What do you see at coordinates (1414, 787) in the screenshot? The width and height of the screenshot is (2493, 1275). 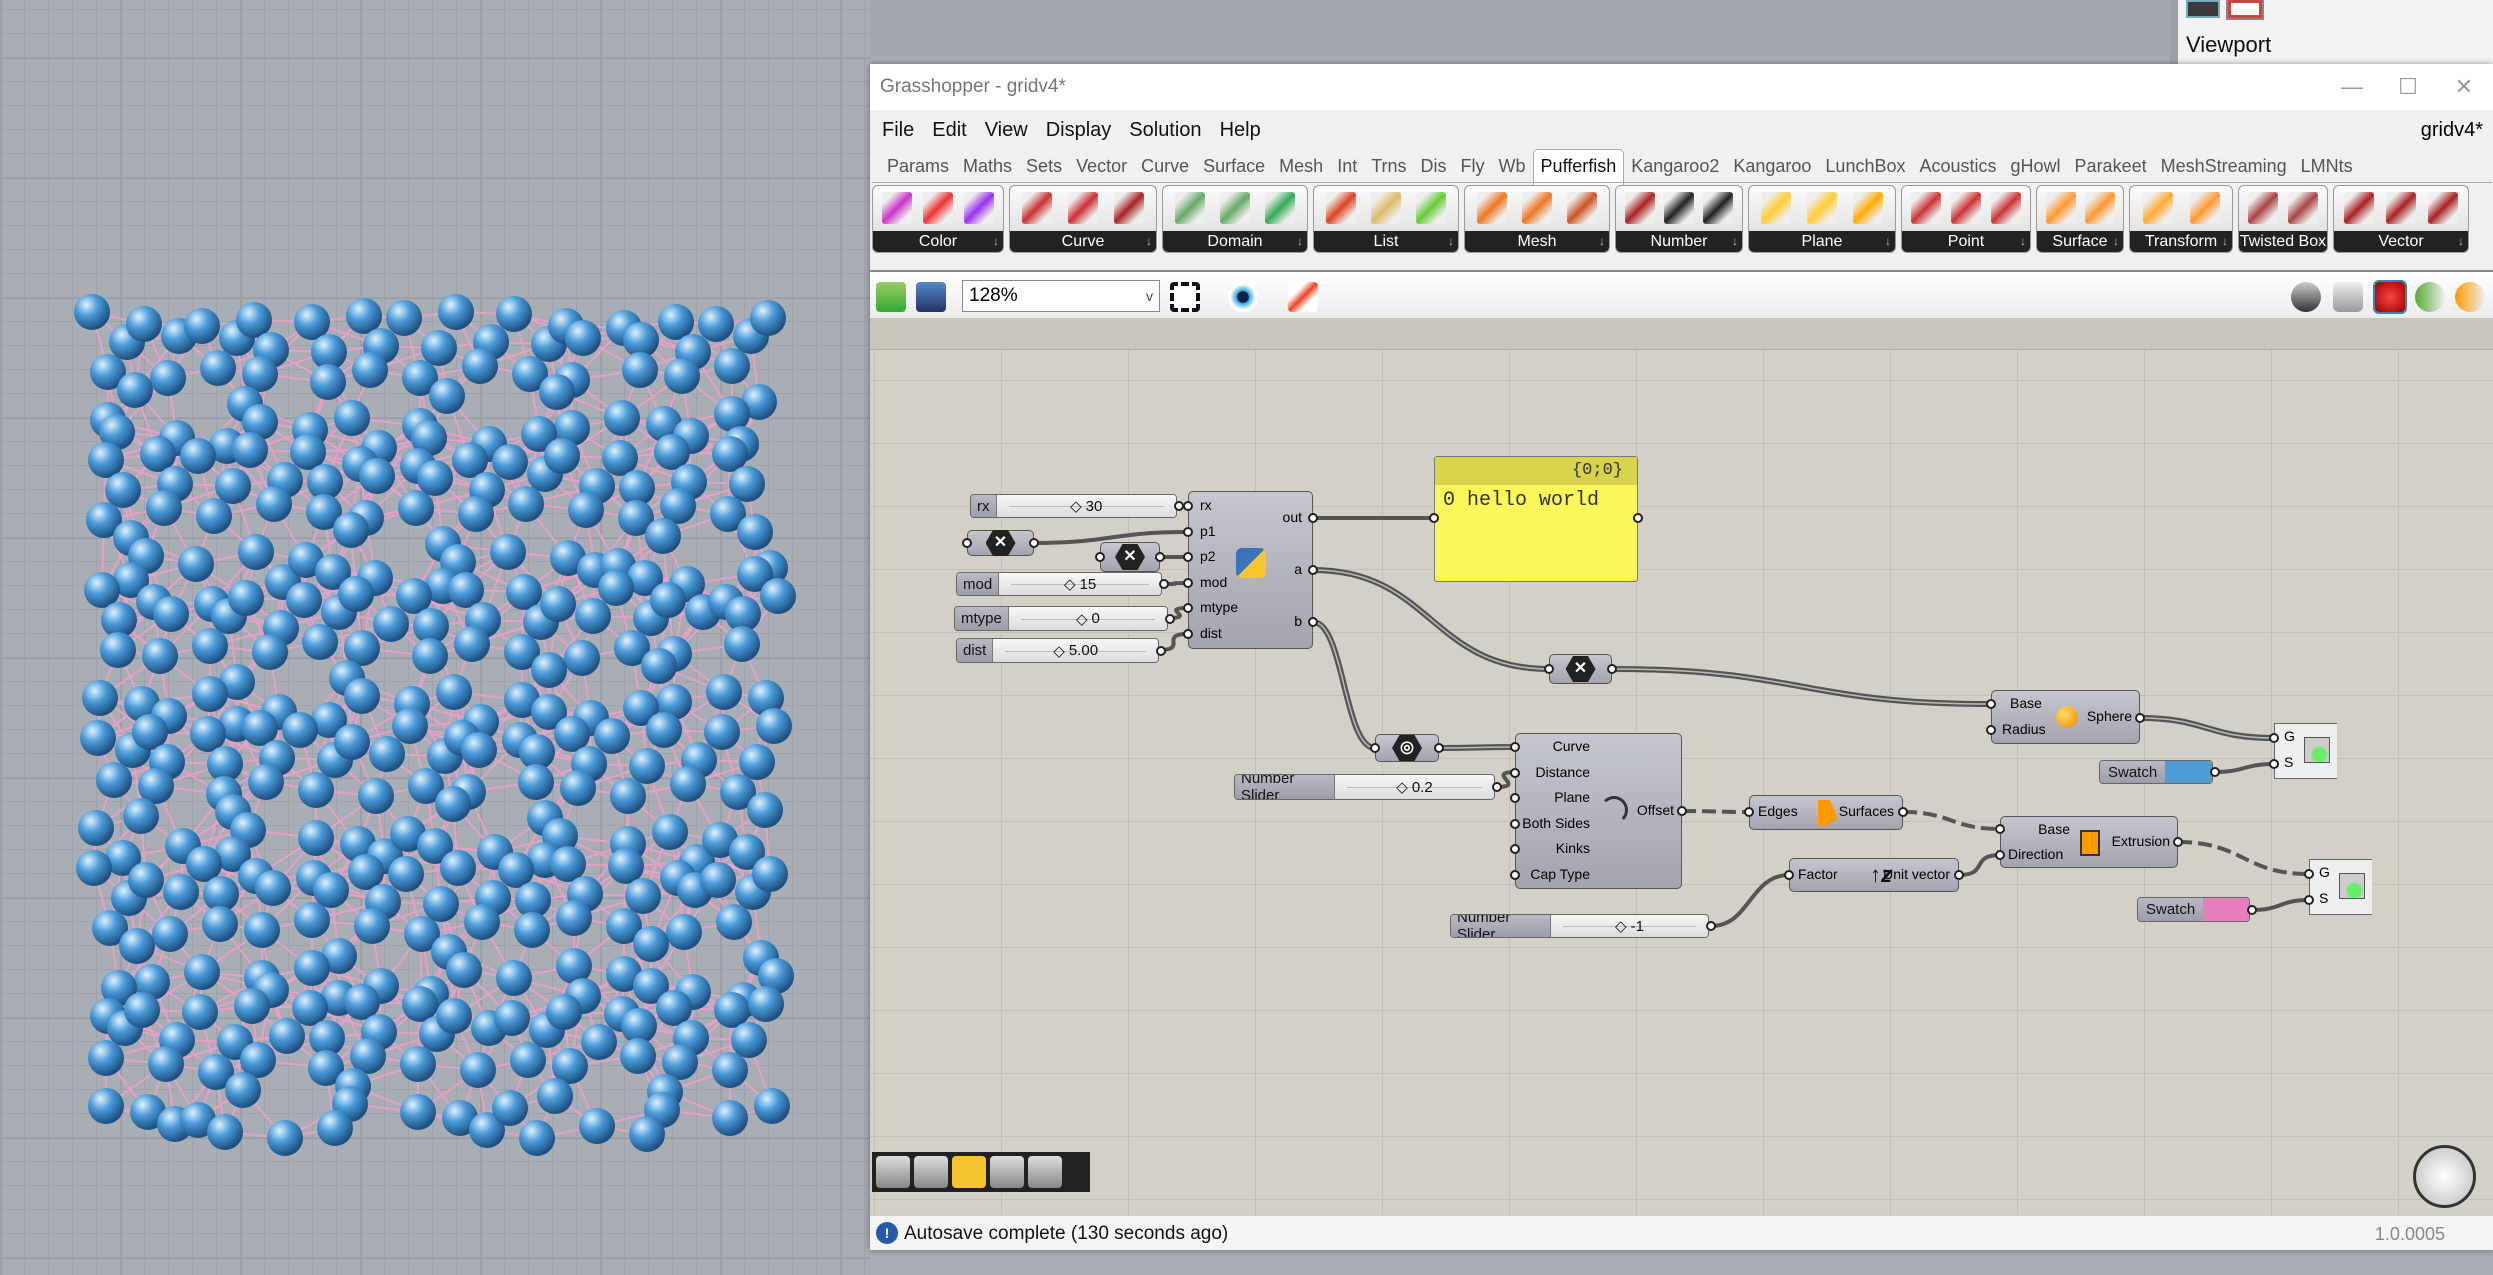 I see `slider-track: ◇ 0.2` at bounding box center [1414, 787].